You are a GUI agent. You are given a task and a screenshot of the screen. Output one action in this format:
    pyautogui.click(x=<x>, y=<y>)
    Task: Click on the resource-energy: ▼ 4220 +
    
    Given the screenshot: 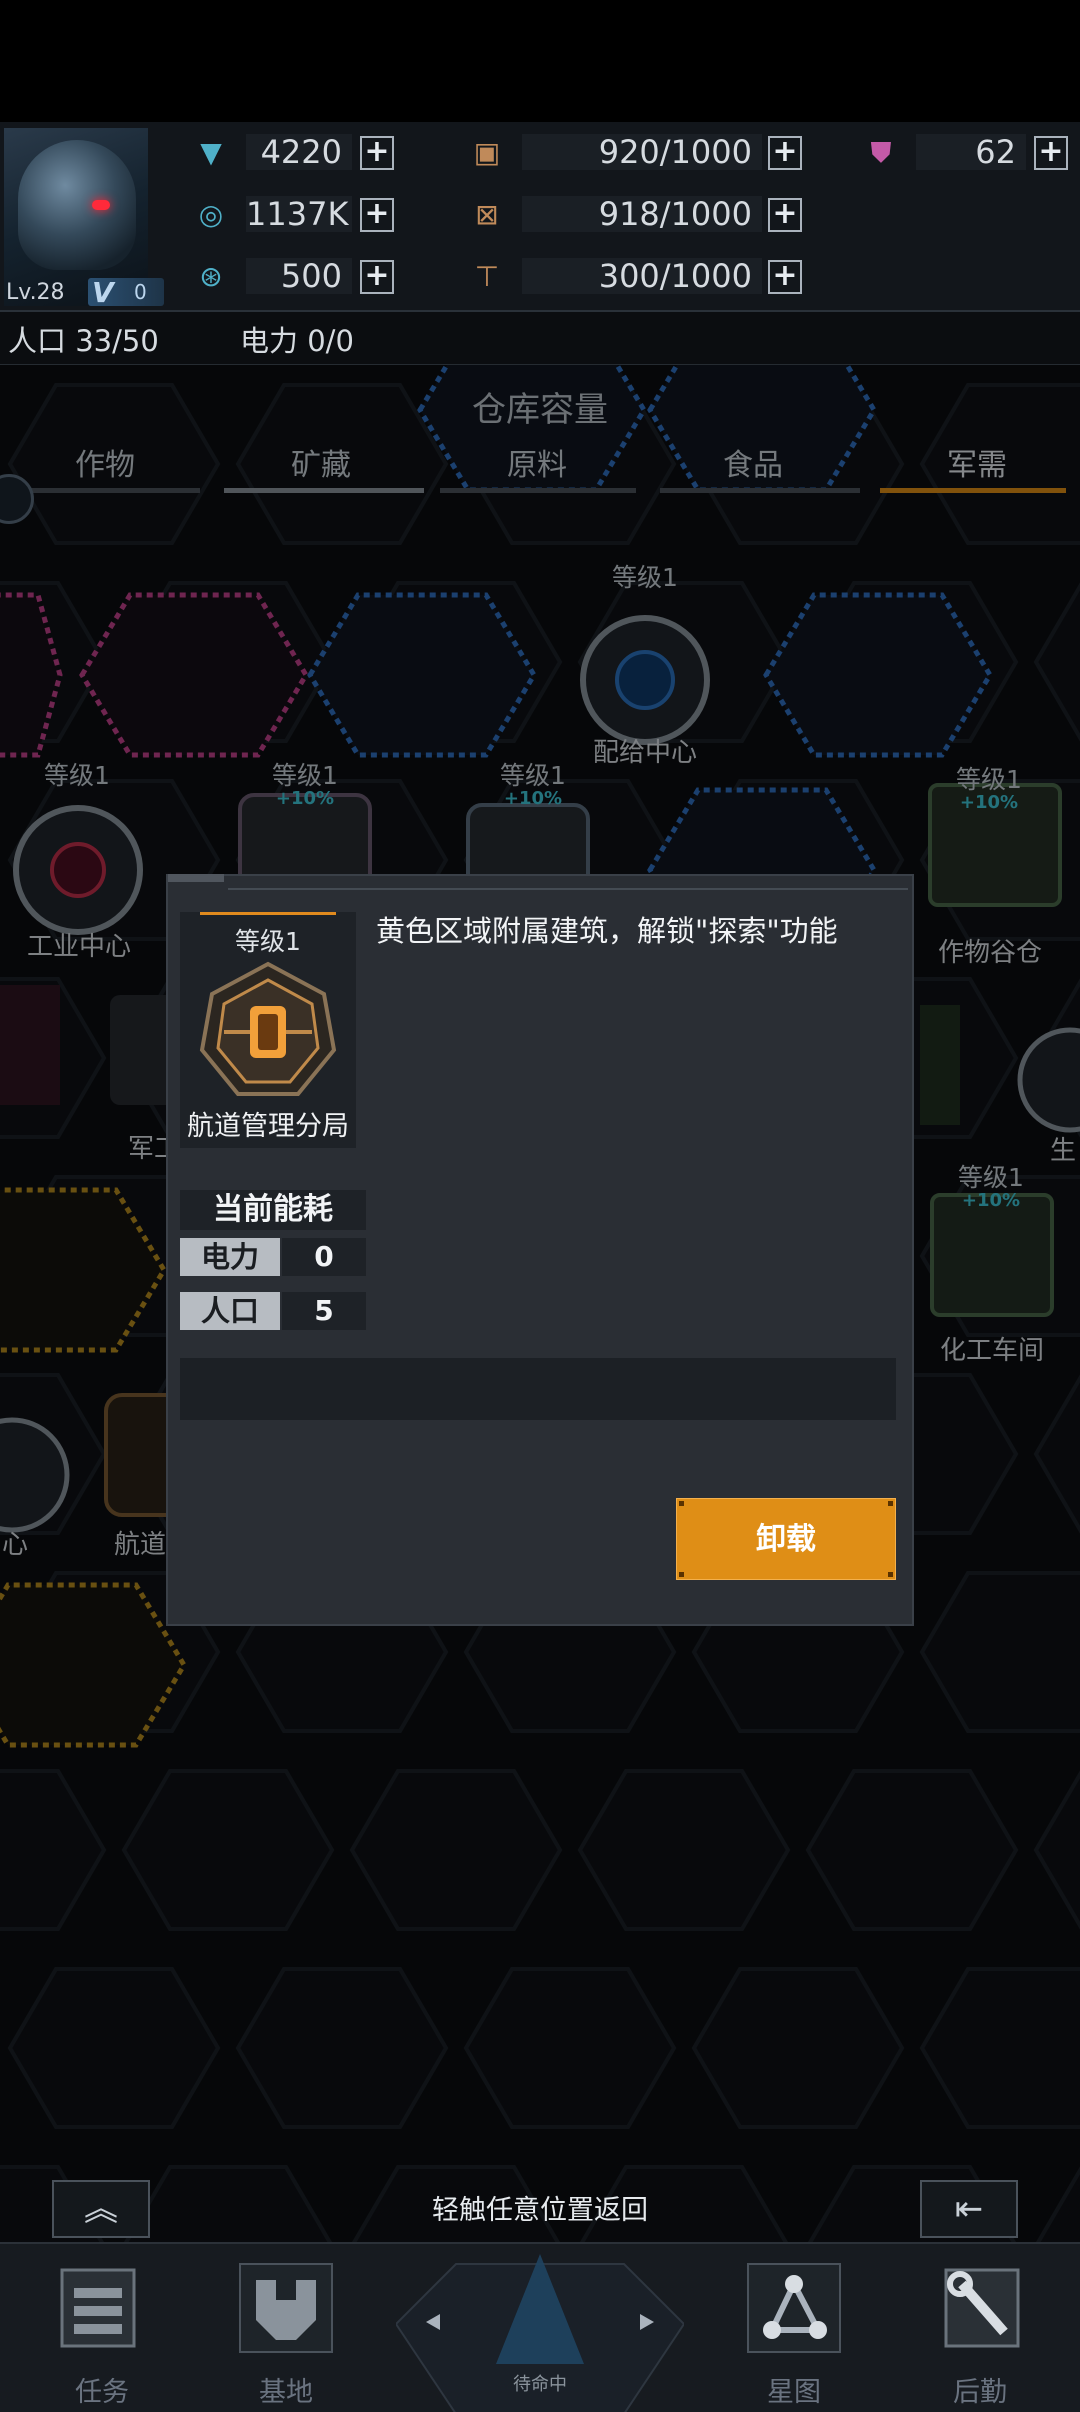 What is the action you would take?
    pyautogui.click(x=299, y=152)
    